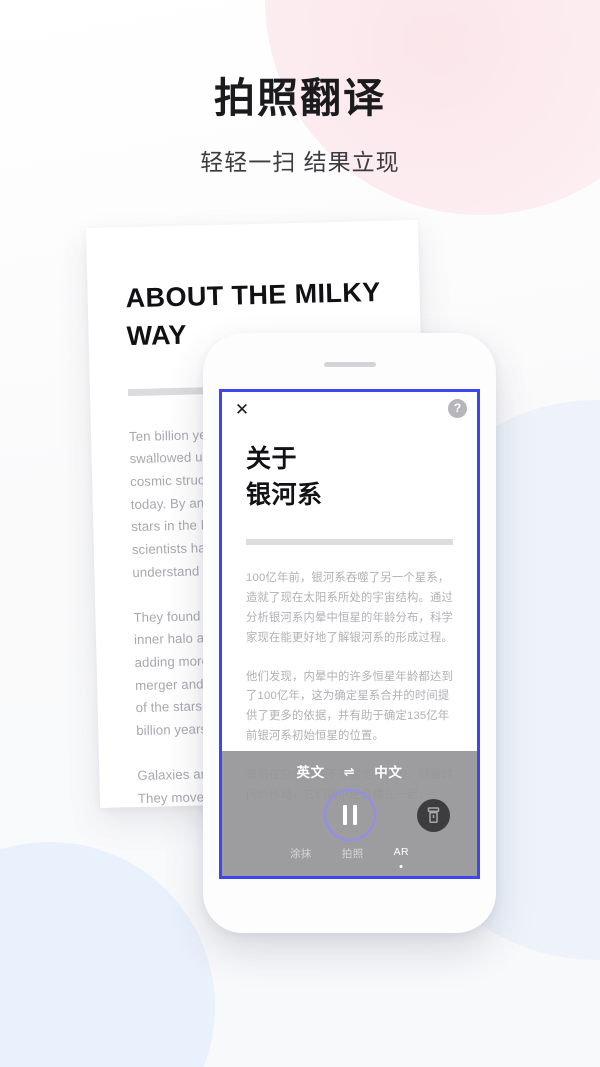  Describe the element at coordinates (349, 413) in the screenshot. I see `translation-topbar: ✕ ?` at that location.